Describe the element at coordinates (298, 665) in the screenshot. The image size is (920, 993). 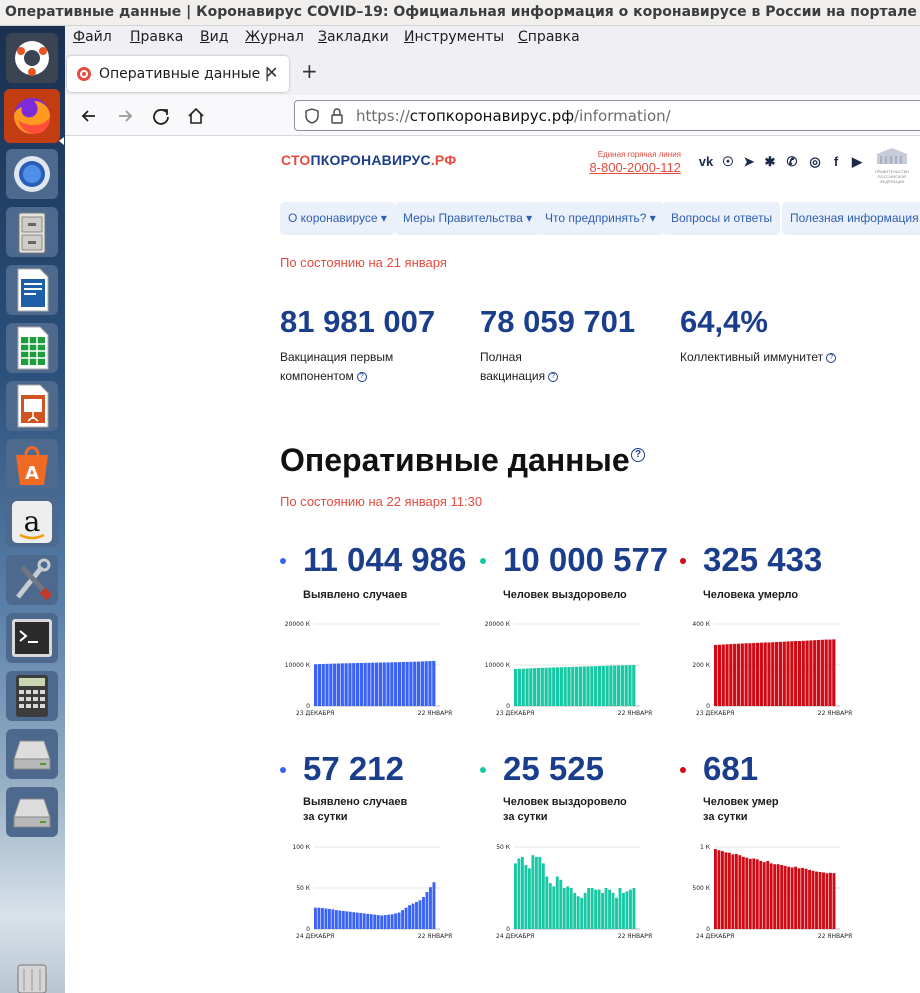
I see `y-tick-label: 10000 К` at that location.